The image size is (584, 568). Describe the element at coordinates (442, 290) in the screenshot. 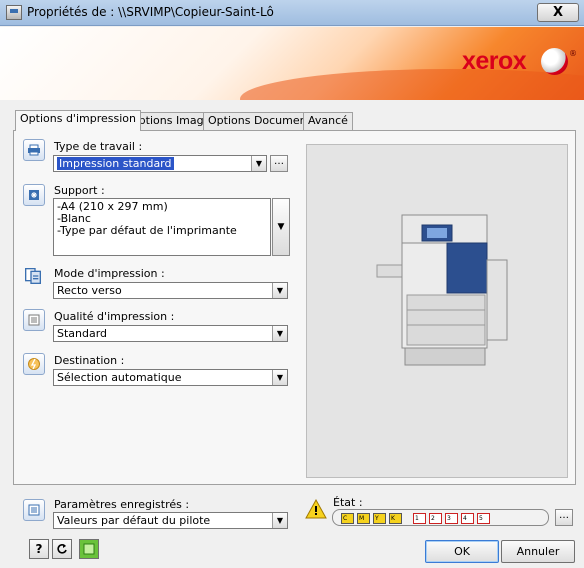

I see `printer-illustration` at that location.